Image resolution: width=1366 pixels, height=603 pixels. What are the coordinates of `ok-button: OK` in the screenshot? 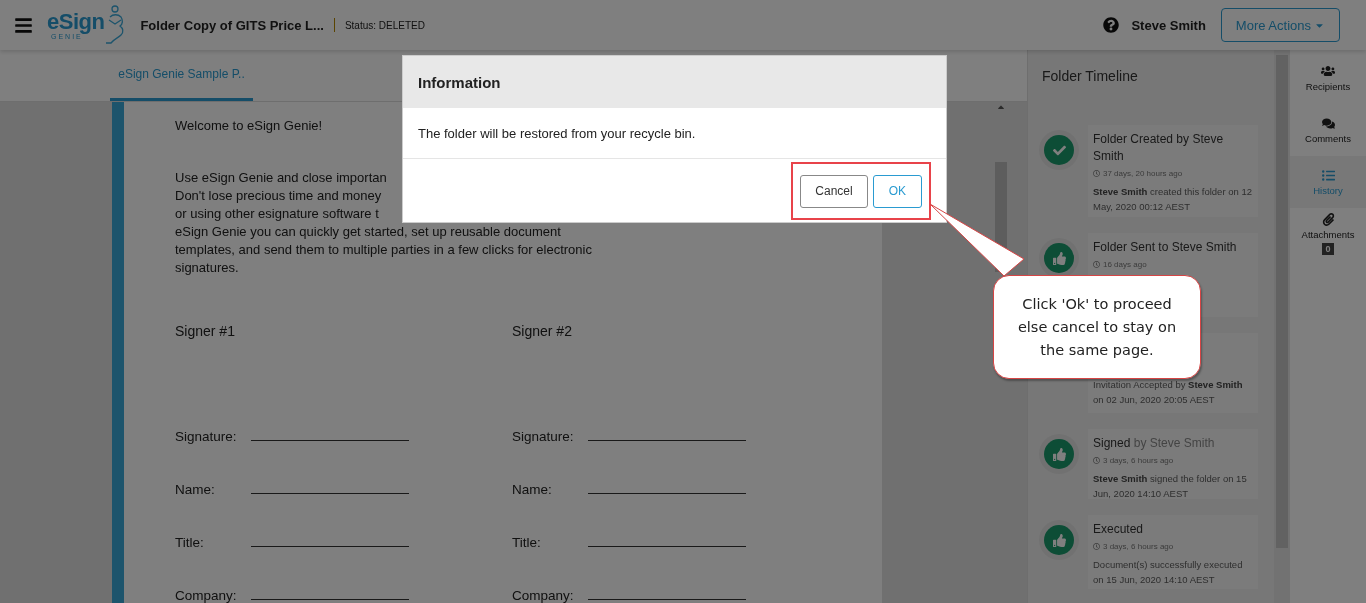 It's located at (897, 191).